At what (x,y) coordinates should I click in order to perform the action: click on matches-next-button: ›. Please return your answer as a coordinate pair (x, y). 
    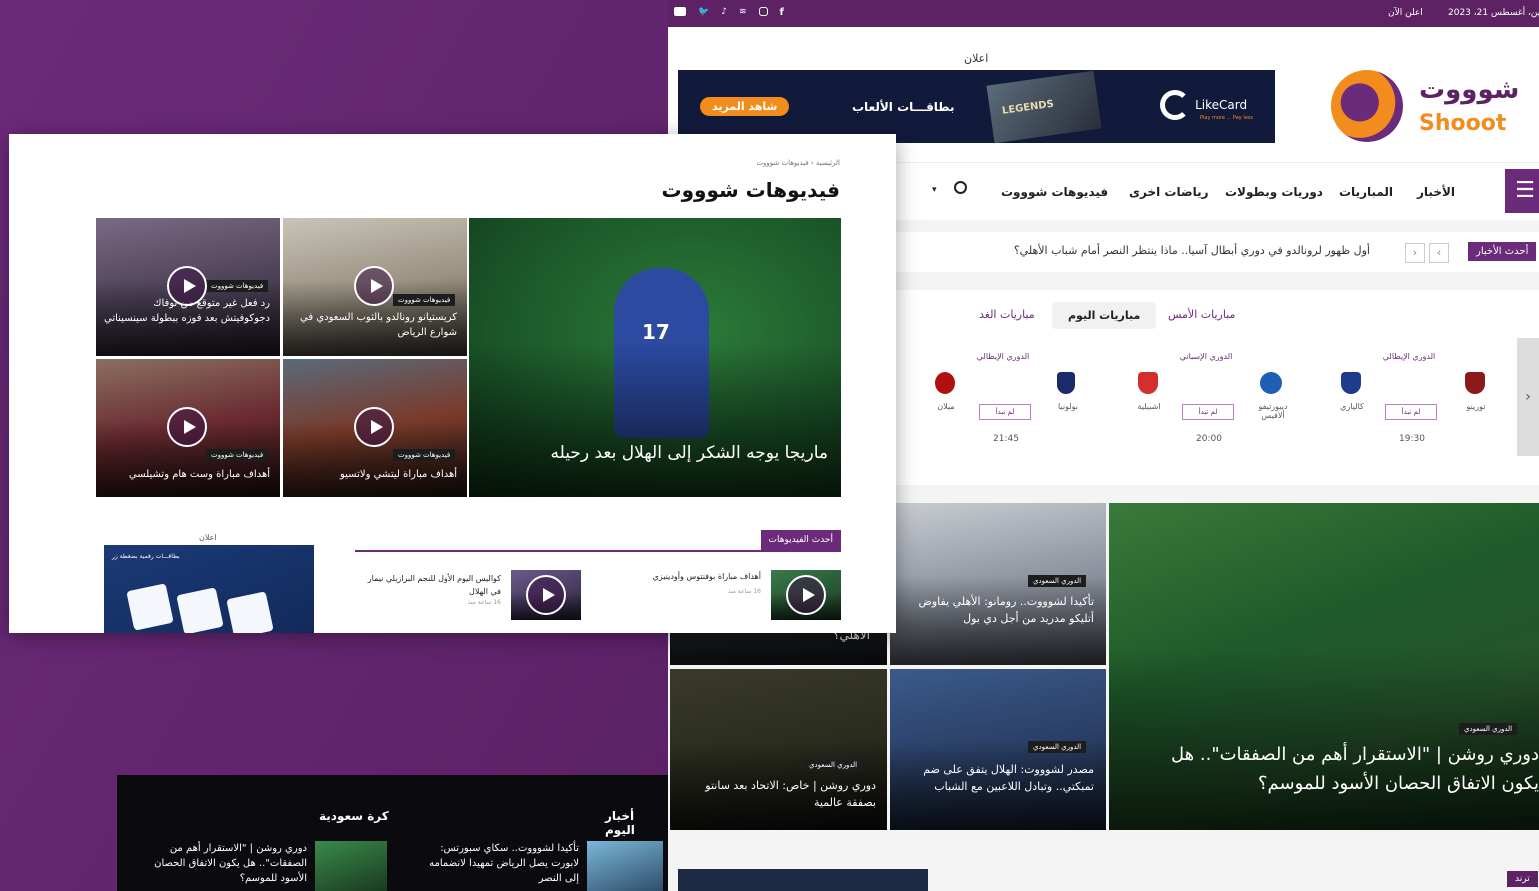
    Looking at the image, I should click on (1528, 397).